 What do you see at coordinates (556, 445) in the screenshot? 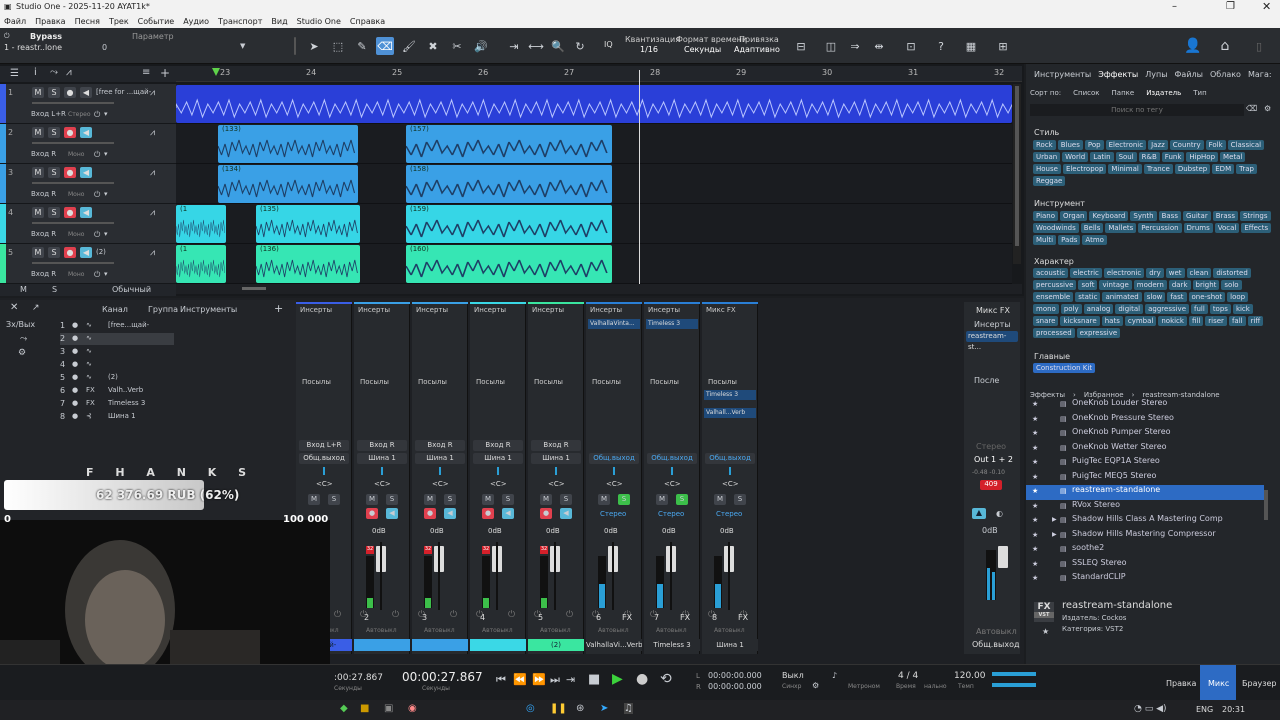
I see `channel-input: Вход R` at bounding box center [556, 445].